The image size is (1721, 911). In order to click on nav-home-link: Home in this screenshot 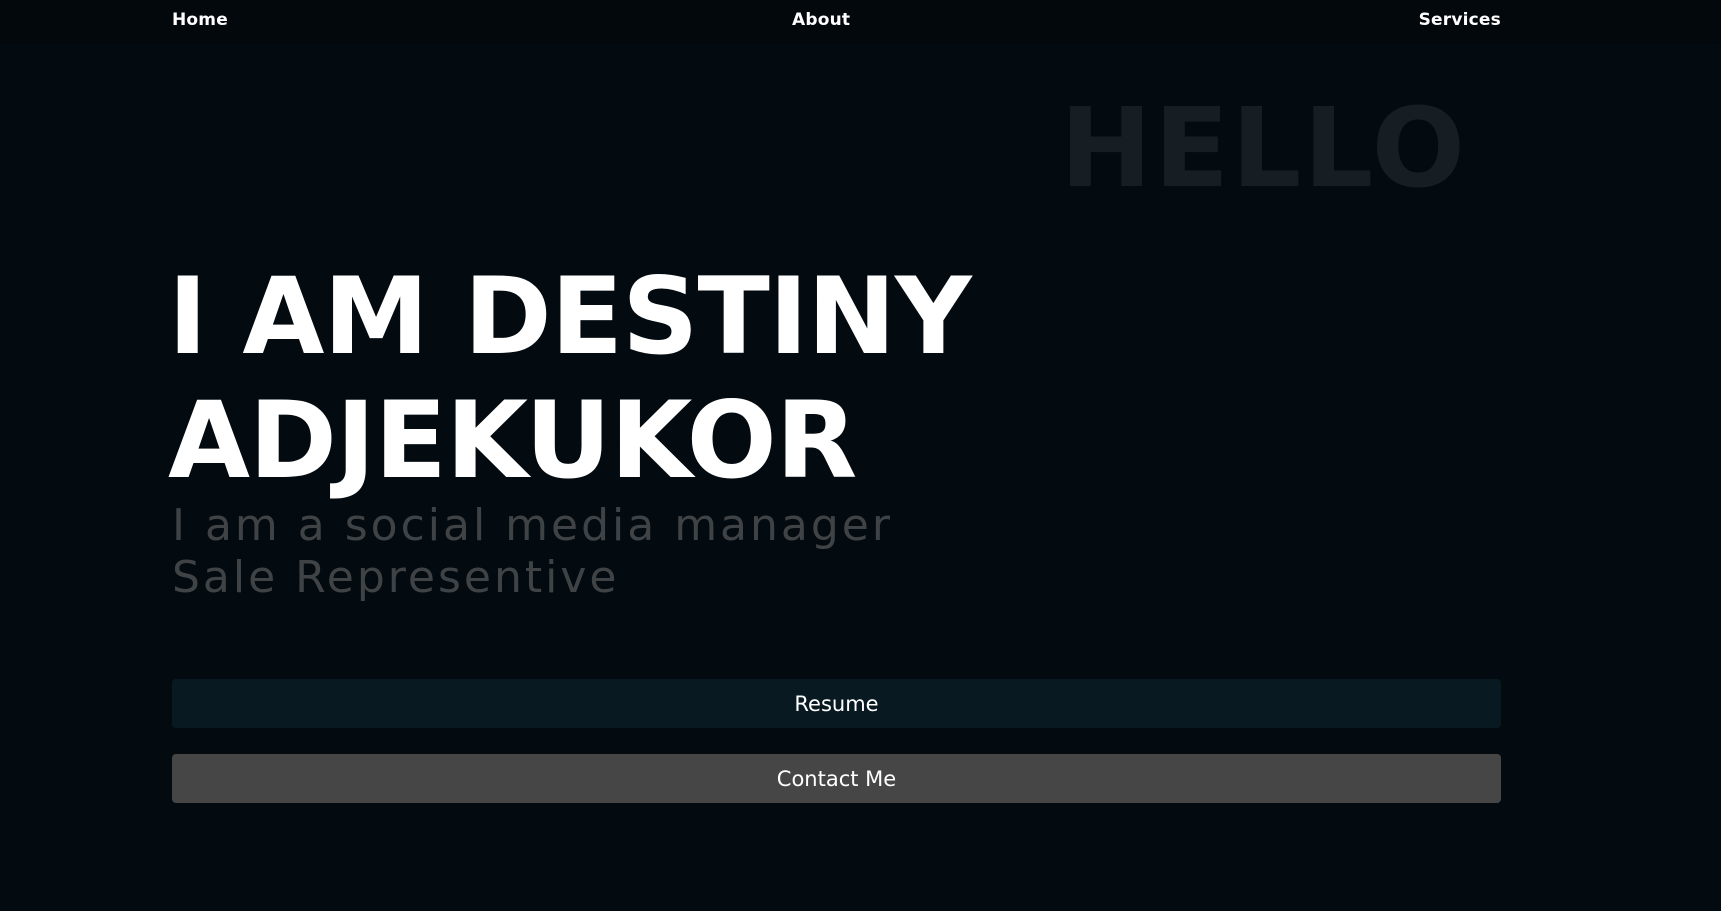, I will do `click(200, 20)`.